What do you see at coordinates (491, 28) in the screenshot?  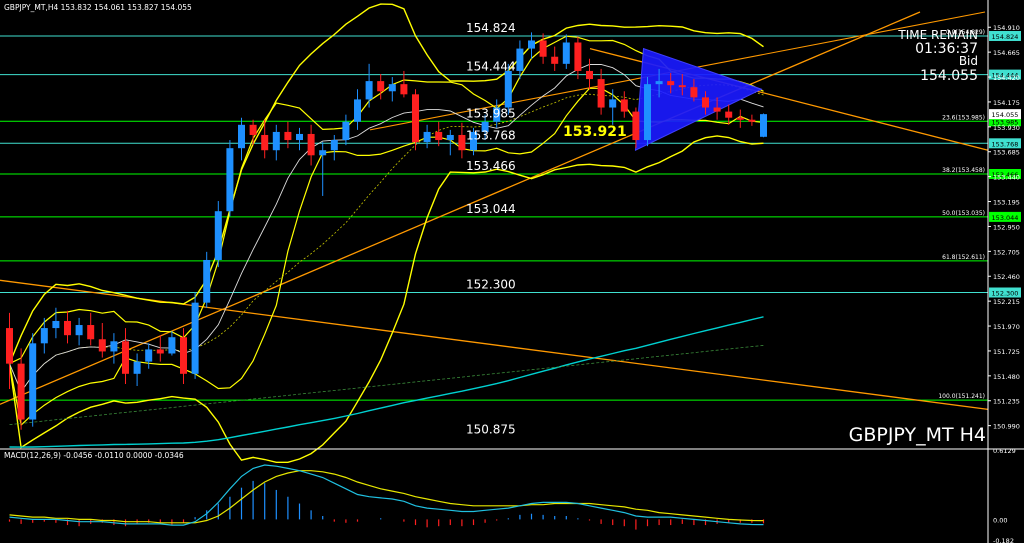 I see `level-label: 154.824` at bounding box center [491, 28].